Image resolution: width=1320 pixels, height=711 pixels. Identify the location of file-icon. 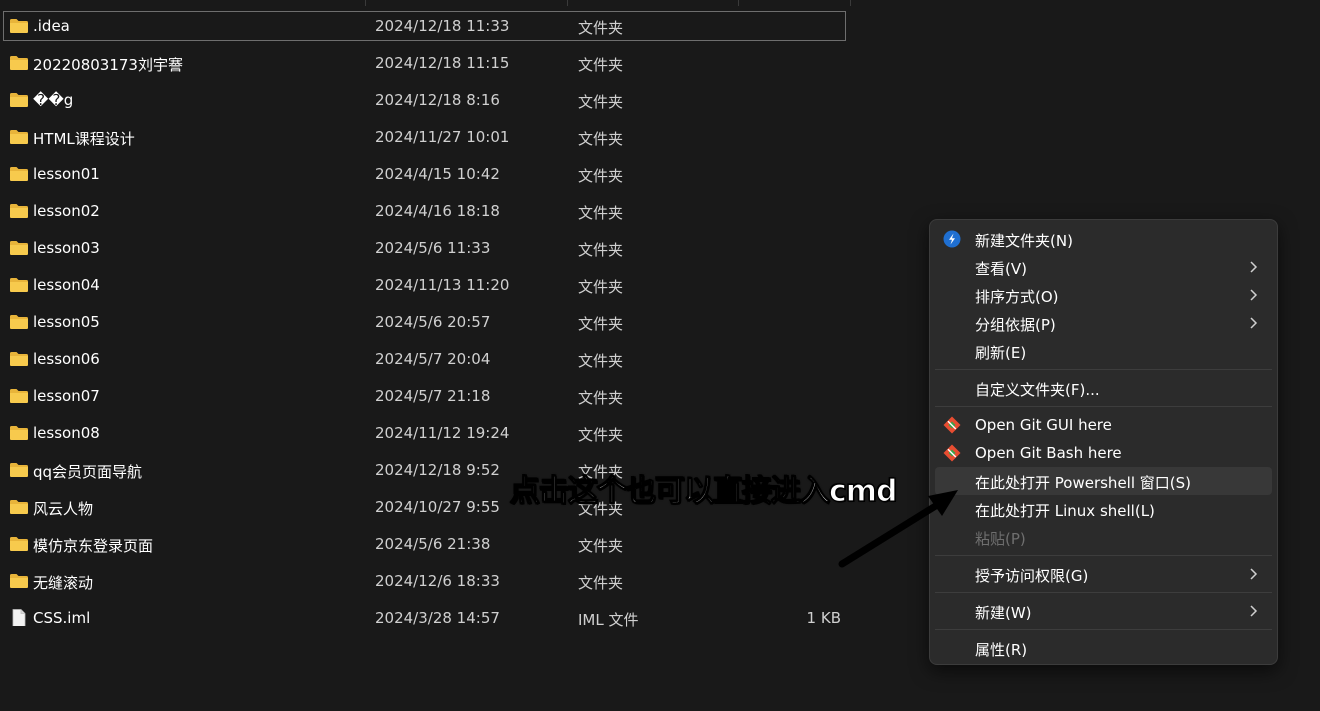
(19, 618).